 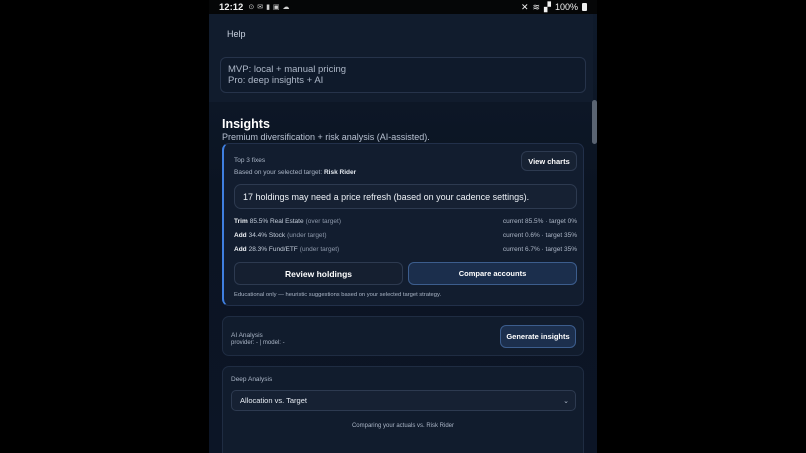 I want to click on wifi-icon: ≋, so click(x=536, y=6).